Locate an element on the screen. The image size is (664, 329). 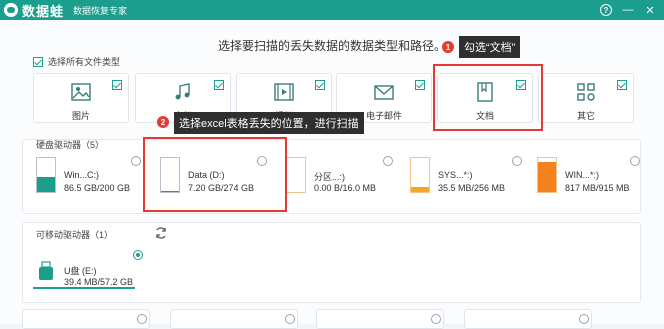
step-badge-1: 1 is located at coordinates (448, 47).